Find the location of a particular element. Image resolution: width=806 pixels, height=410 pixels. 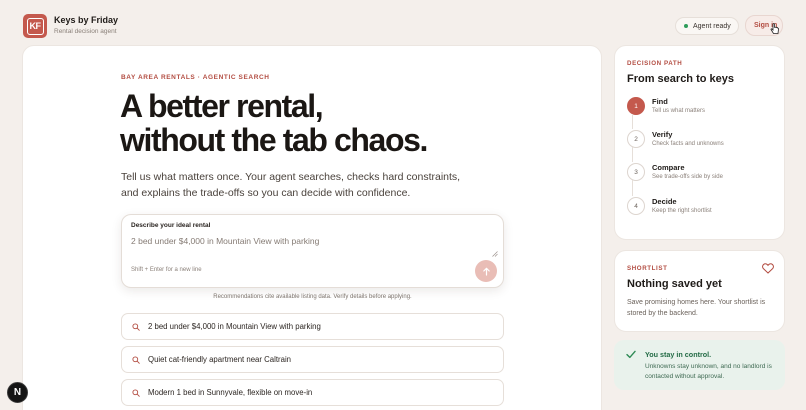

step-description: See trade-offs side by side is located at coordinates (687, 177).